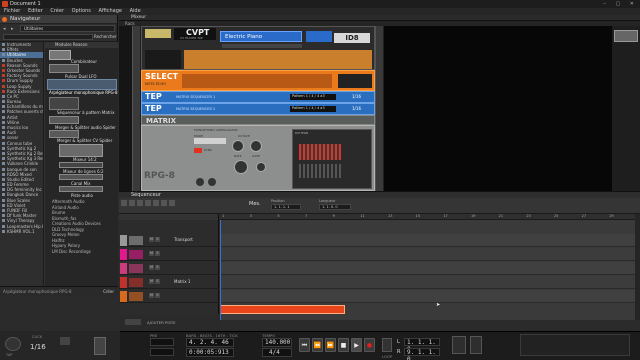 The width and height of the screenshot is (640, 360). Describe the element at coordinates (48, 37) in the screenshot. I see `search-input` at that location.